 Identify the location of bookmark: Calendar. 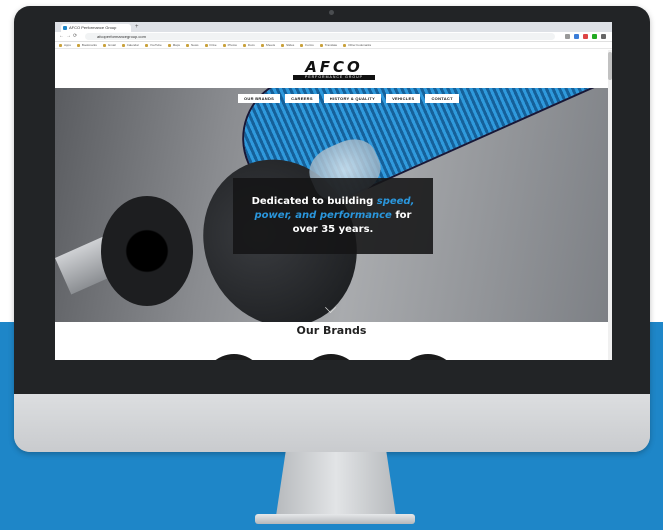
(130, 45).